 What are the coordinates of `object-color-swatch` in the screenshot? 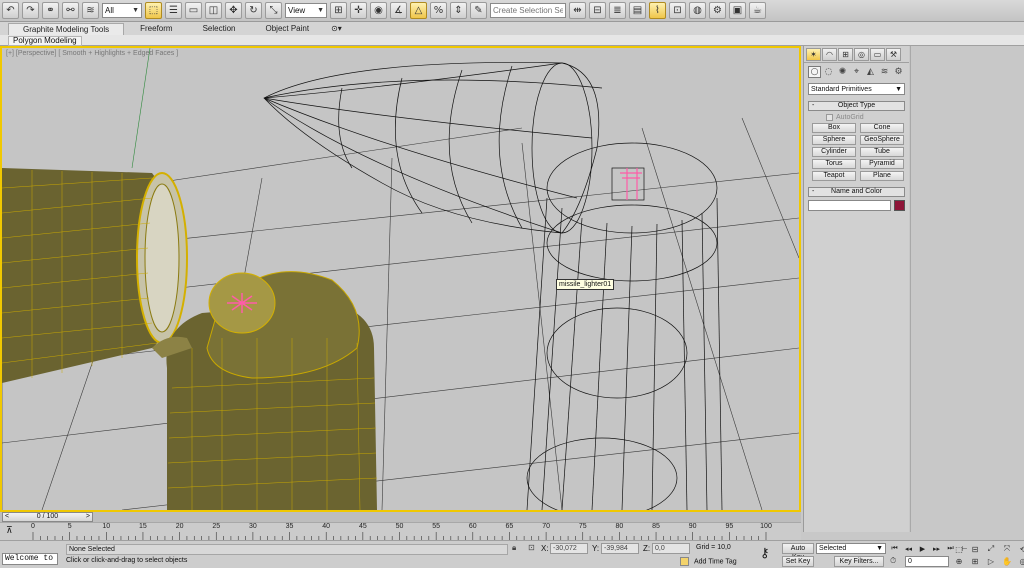 It's located at (899, 205).